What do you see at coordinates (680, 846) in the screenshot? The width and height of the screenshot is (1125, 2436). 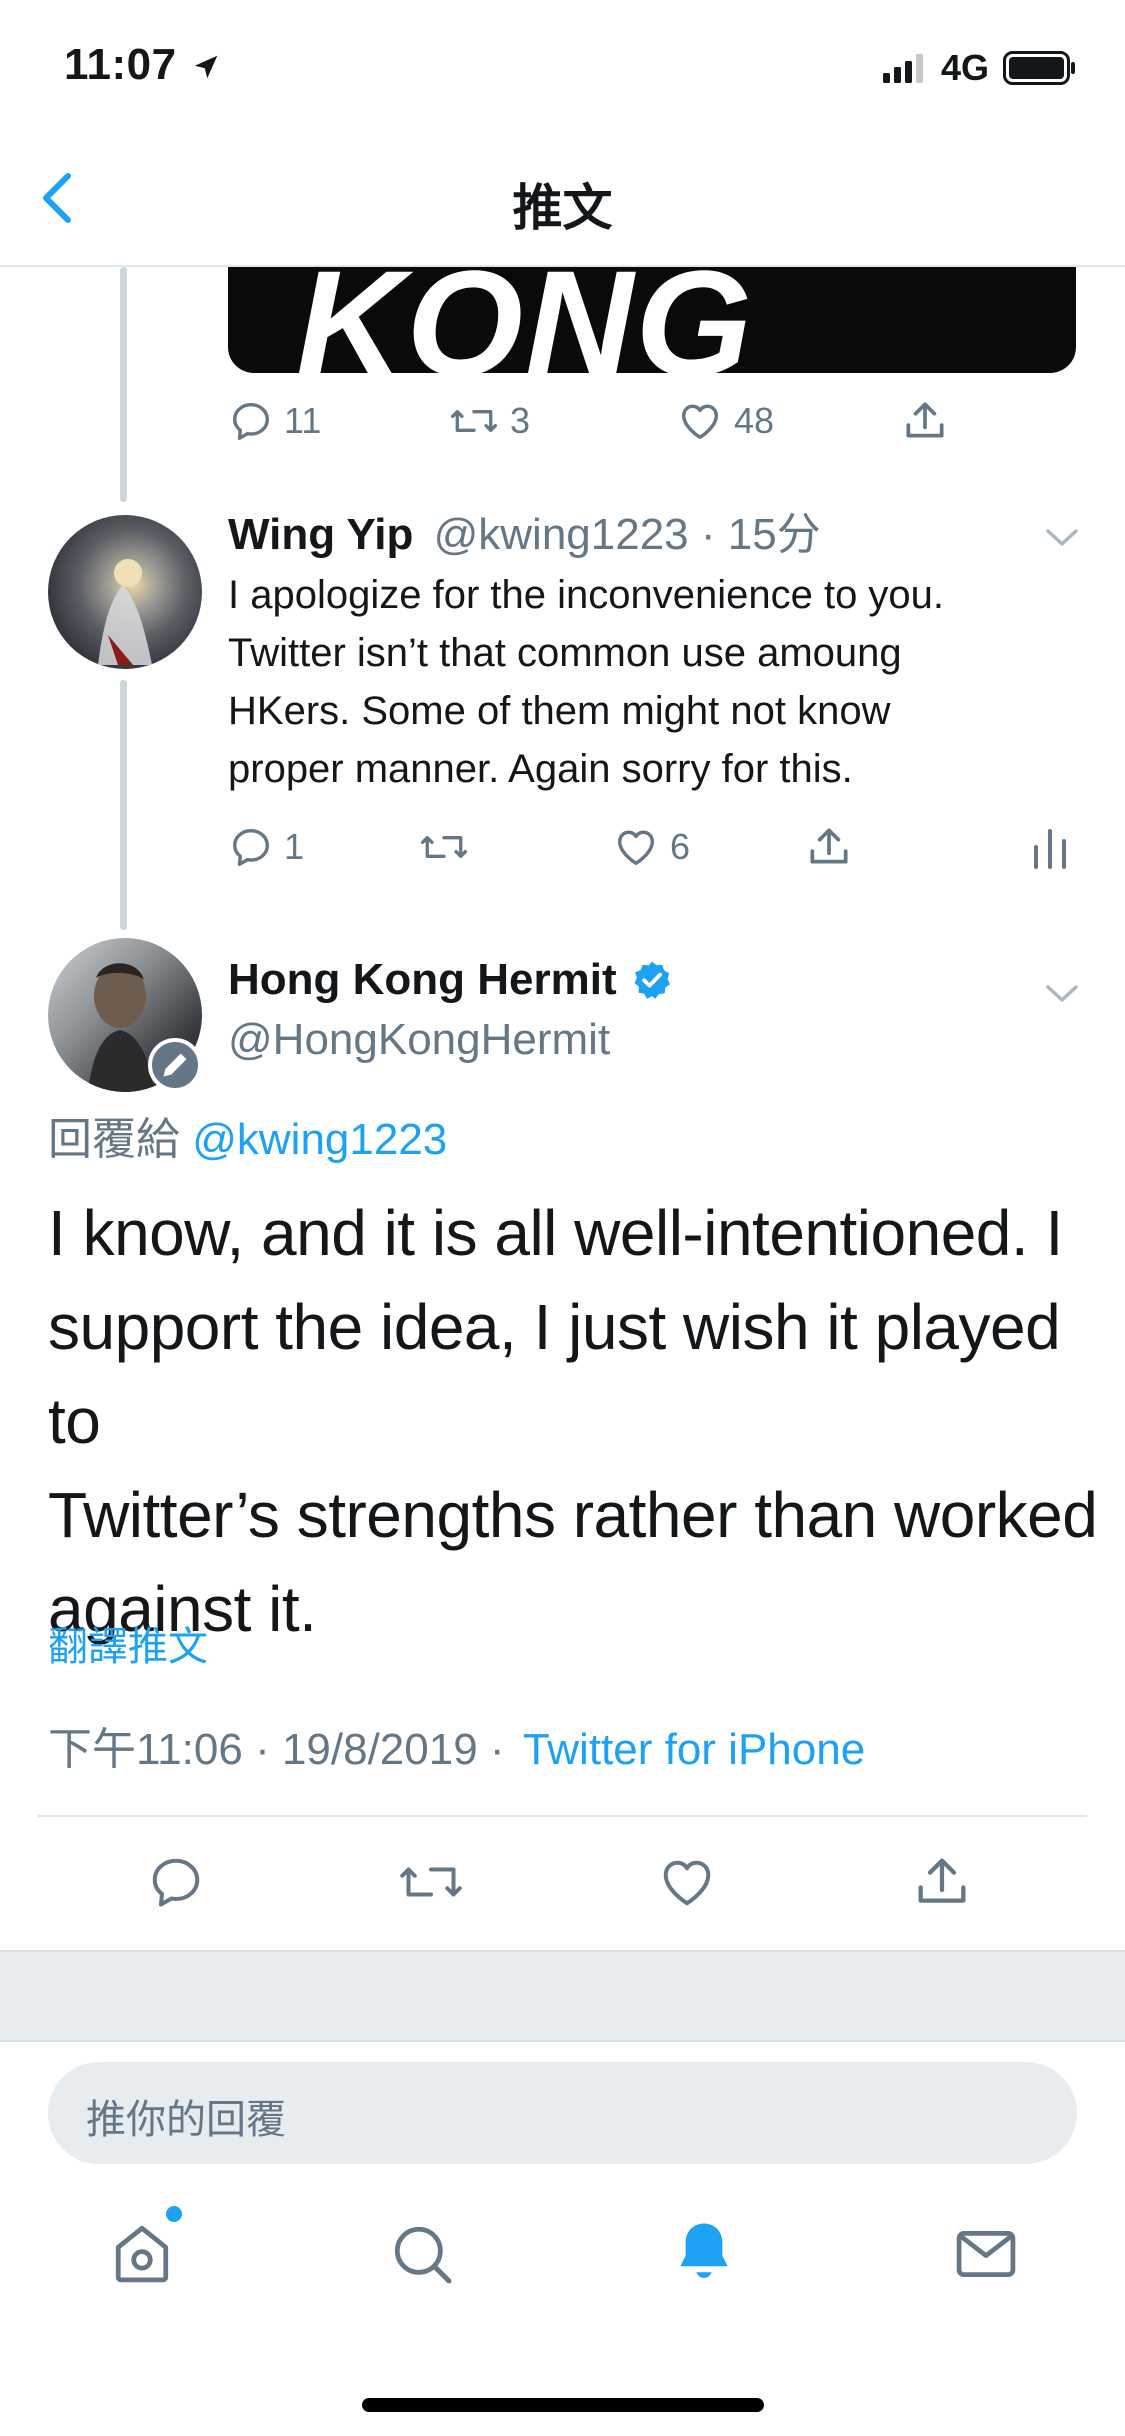 I see `reply-like-count: 6` at bounding box center [680, 846].